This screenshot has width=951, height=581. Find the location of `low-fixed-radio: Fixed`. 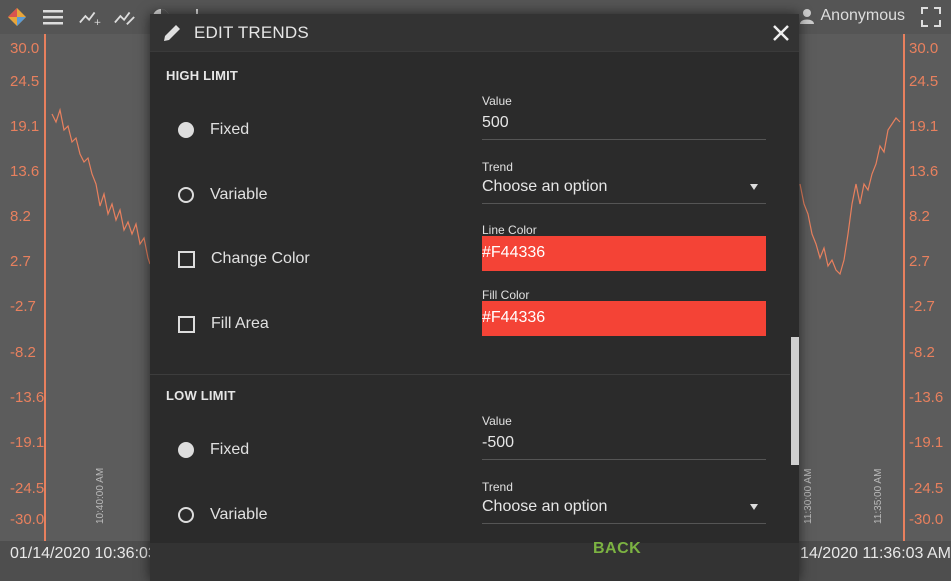

low-fixed-radio: Fixed is located at coordinates (213, 450).